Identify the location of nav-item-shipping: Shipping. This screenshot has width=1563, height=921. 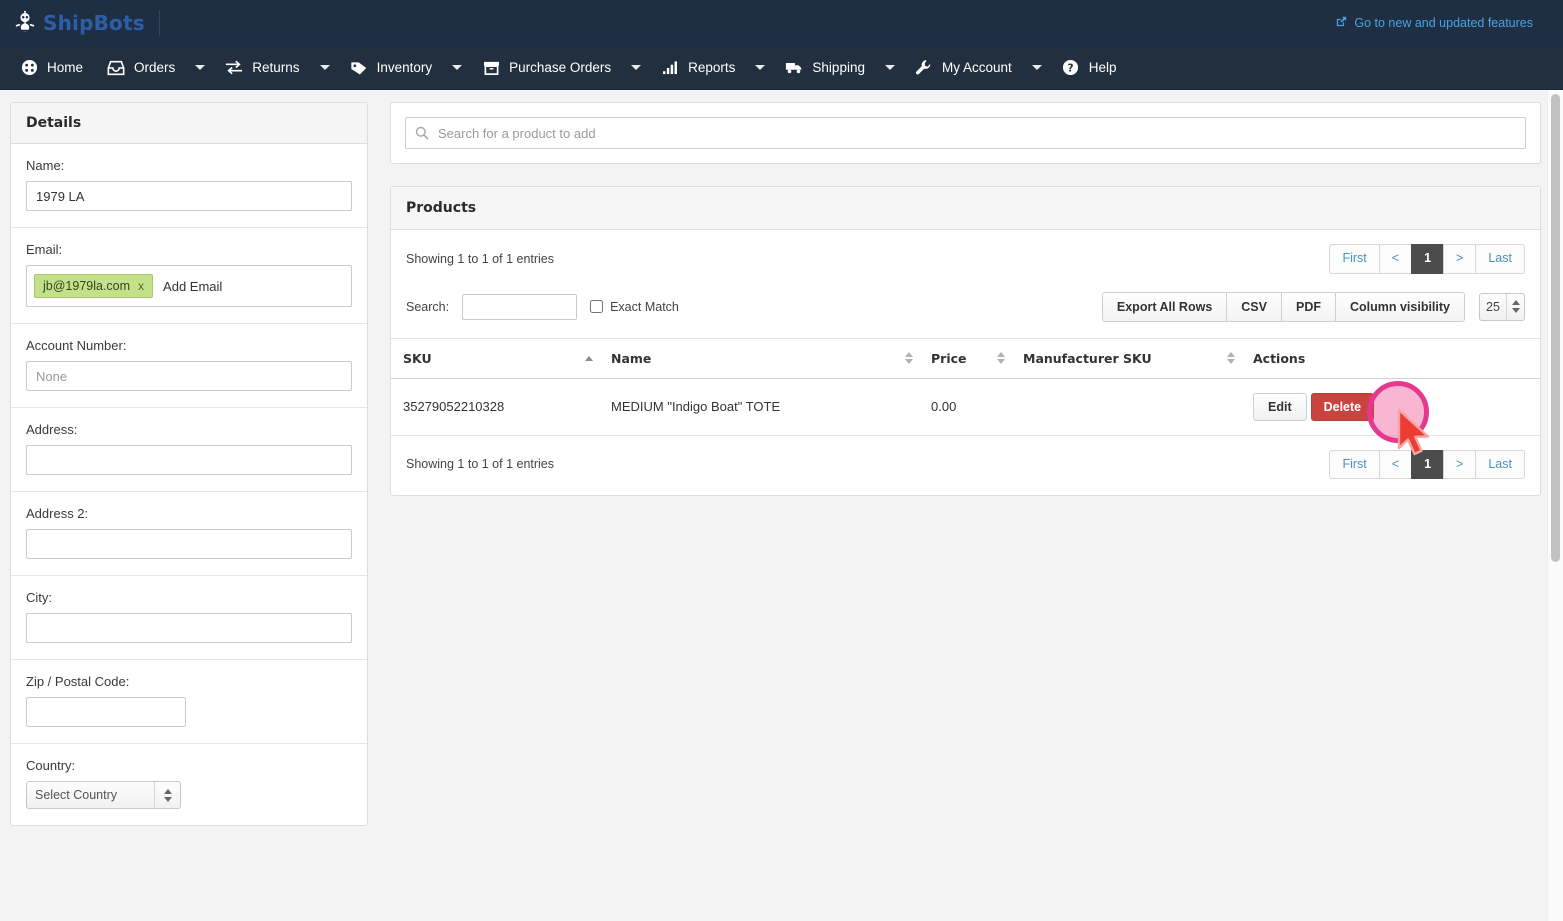
(825, 67).